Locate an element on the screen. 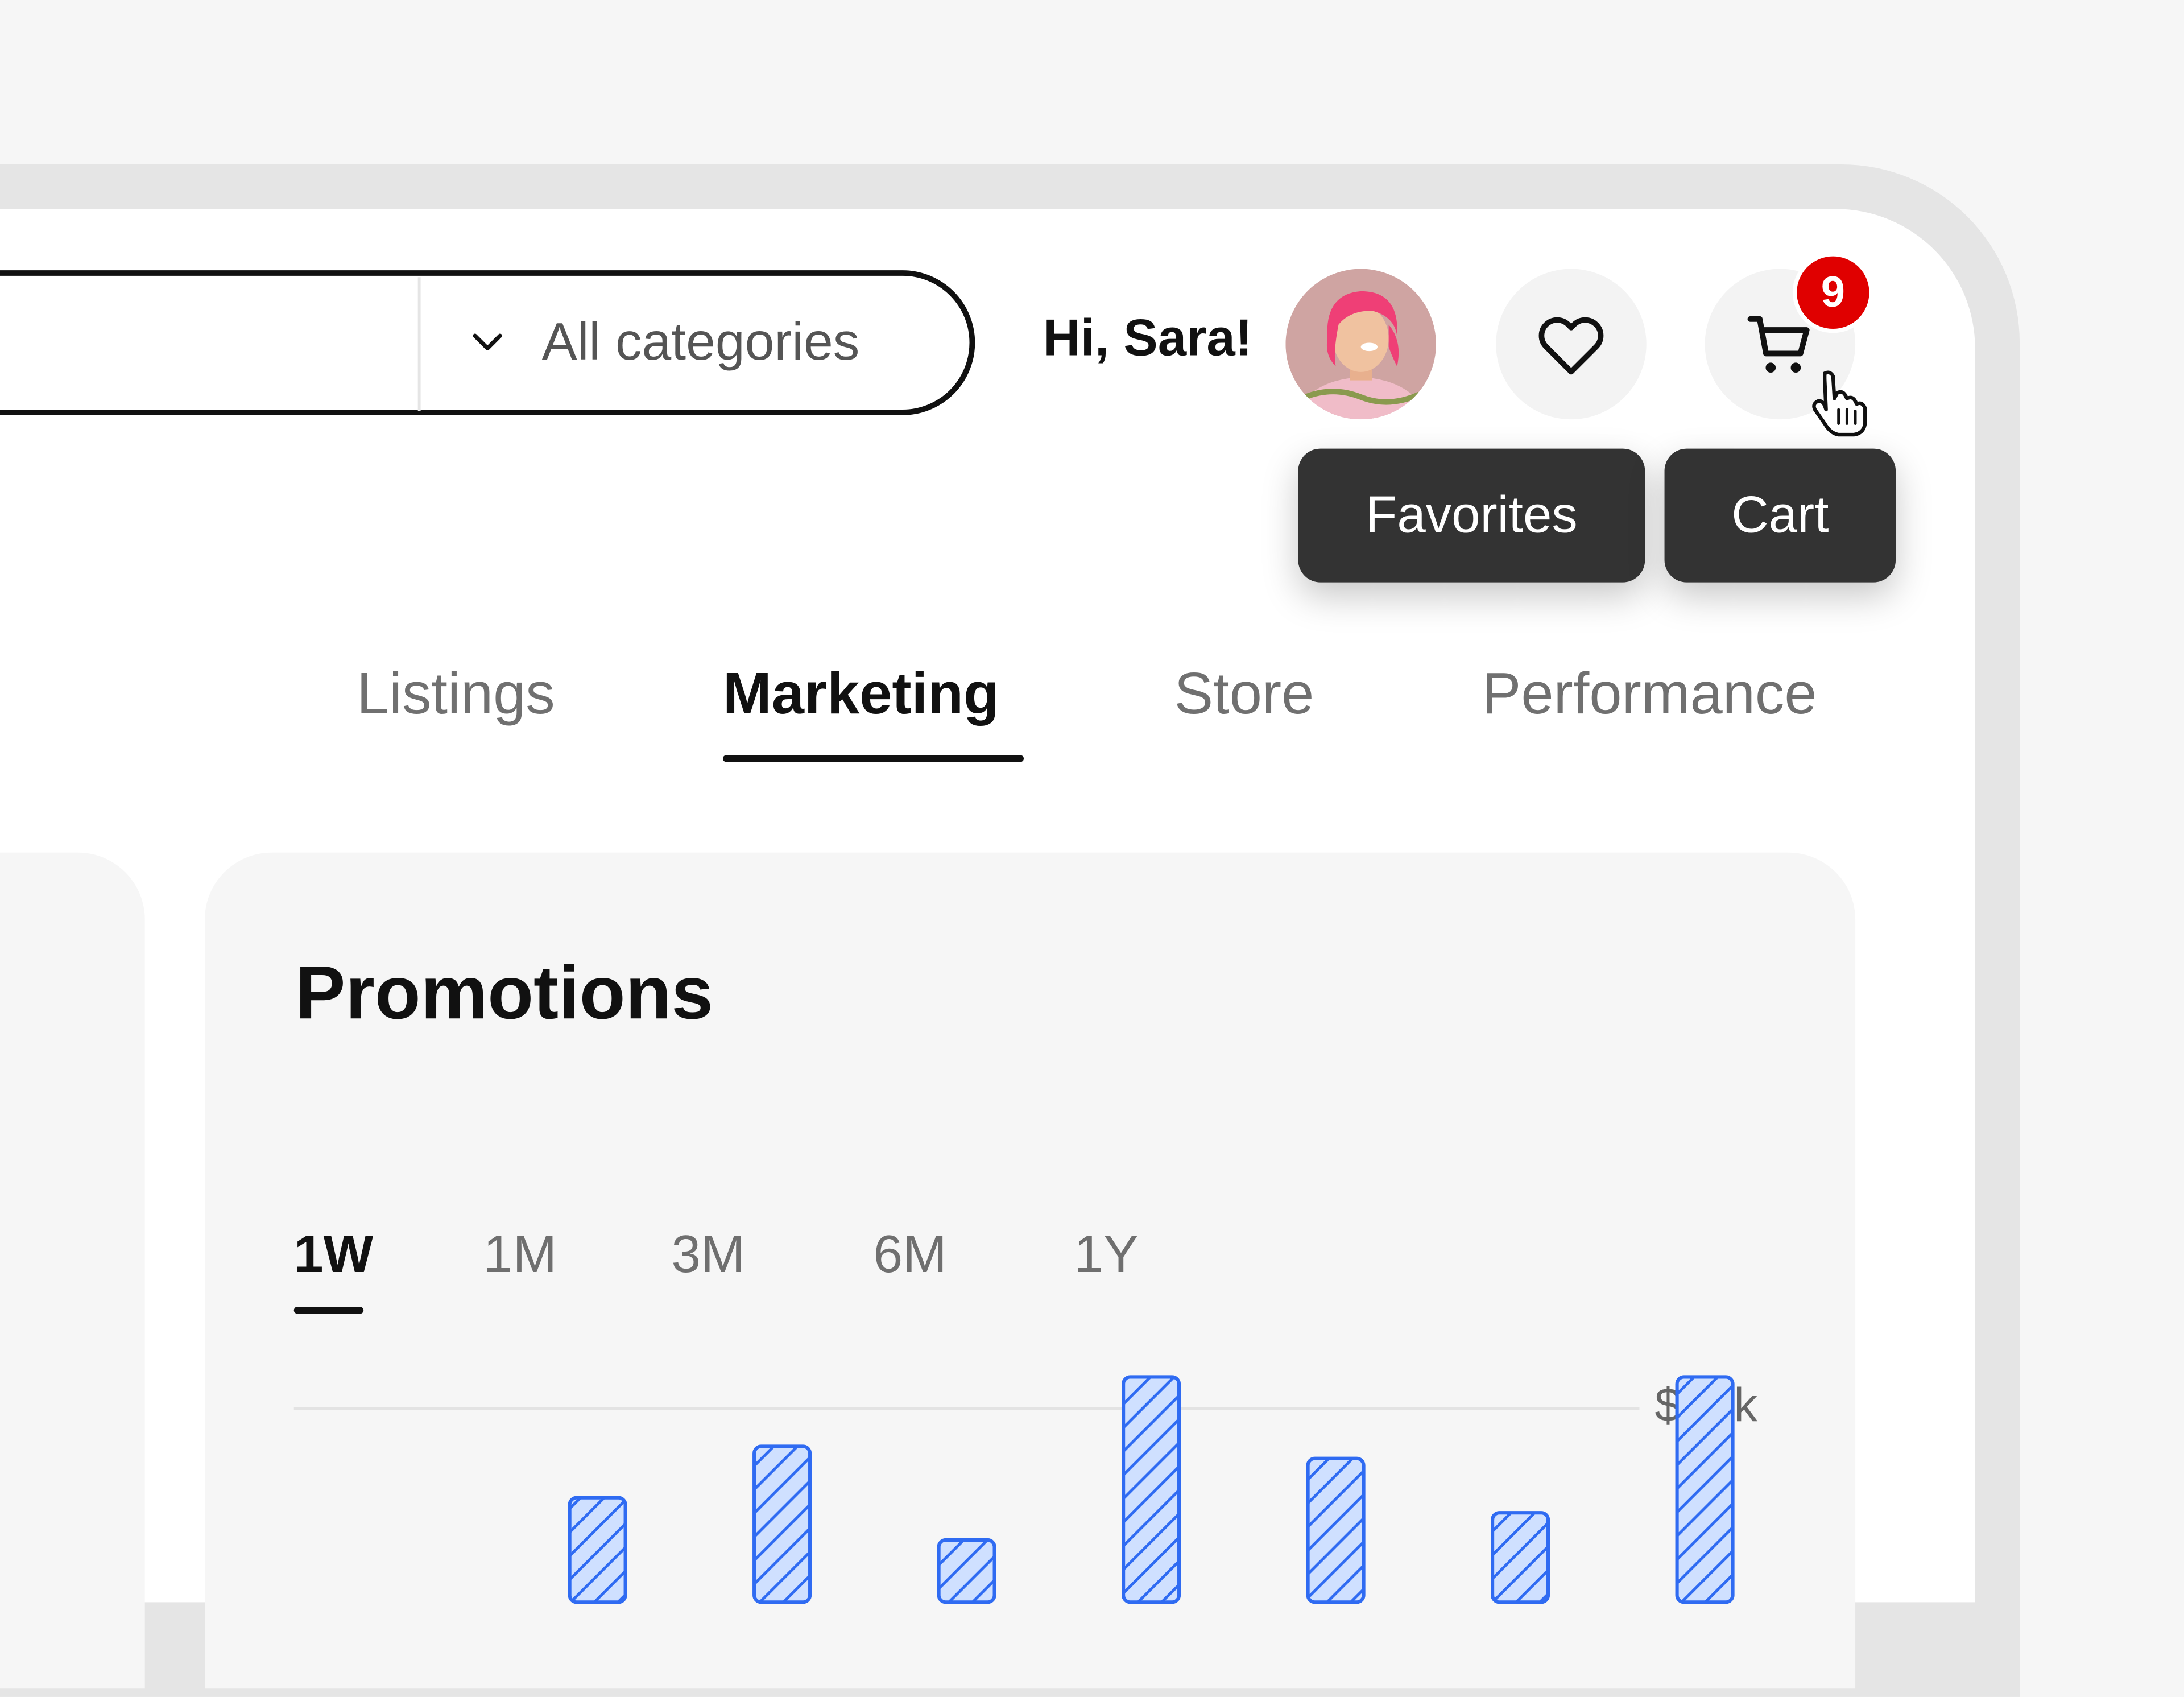  category-dropdown: All categories is located at coordinates (662, 342).